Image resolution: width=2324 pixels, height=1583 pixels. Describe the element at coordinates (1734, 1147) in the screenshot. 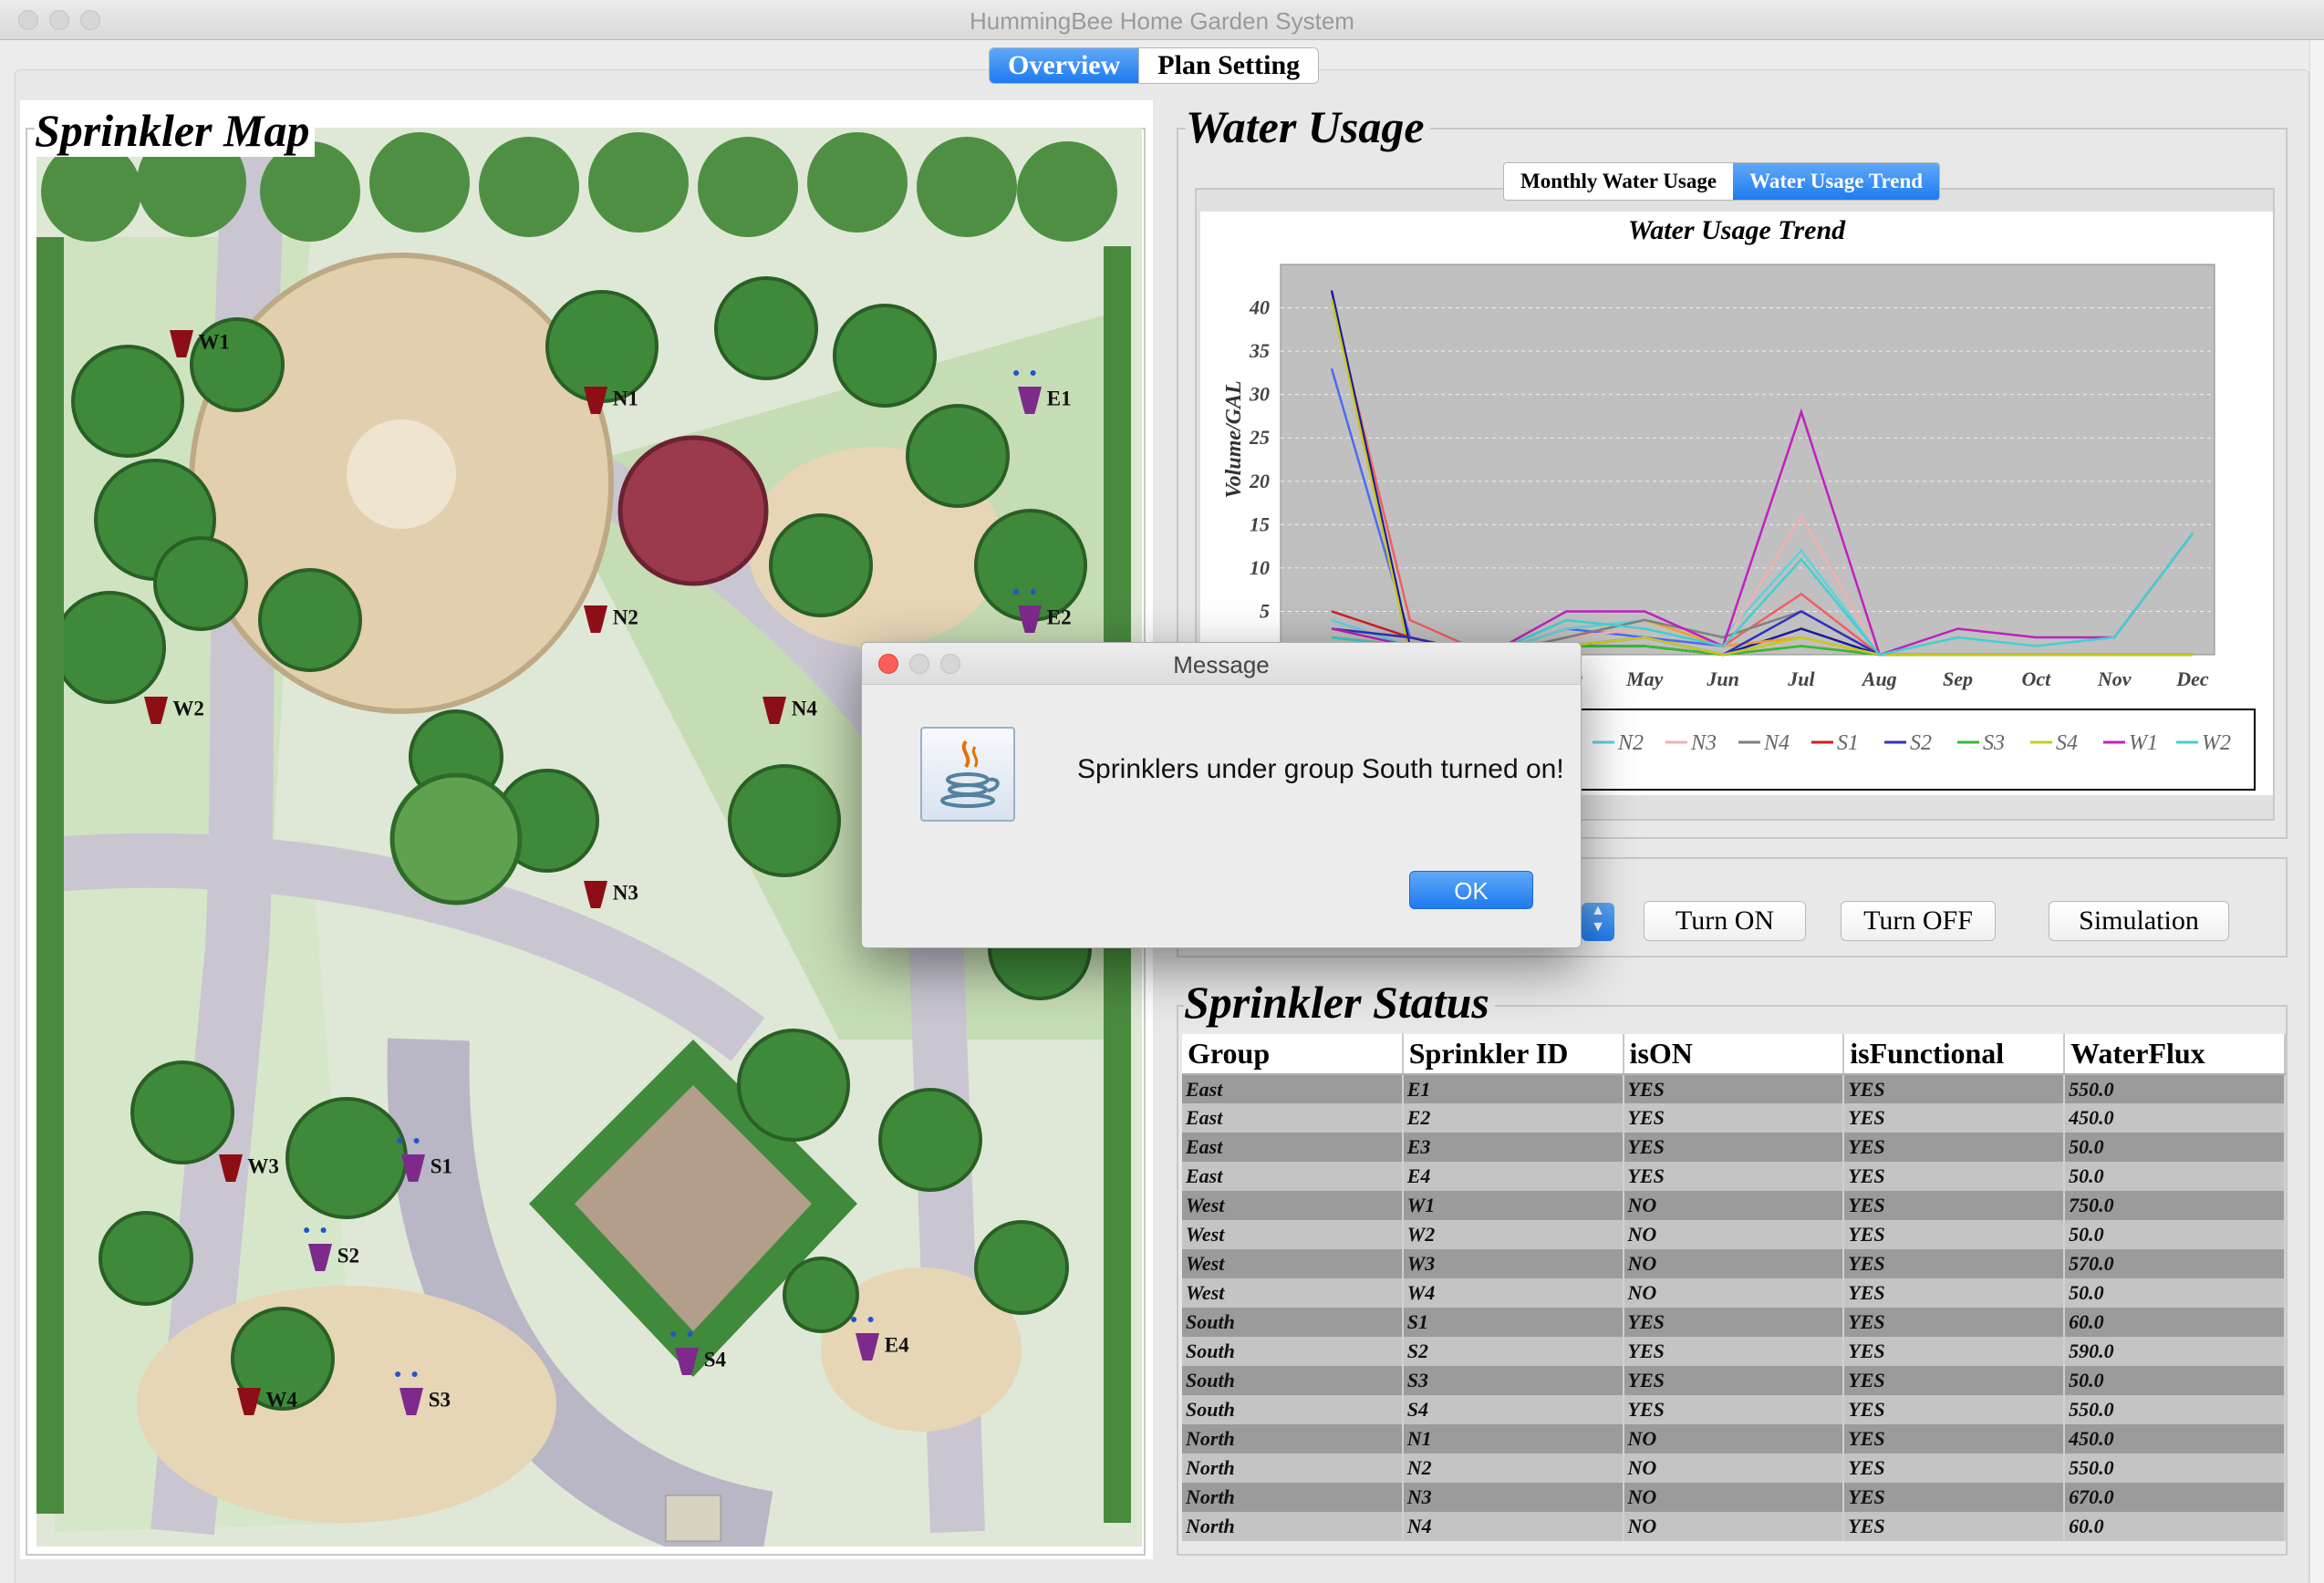

I see `table-row: East E3 YES YES 50.0` at that location.